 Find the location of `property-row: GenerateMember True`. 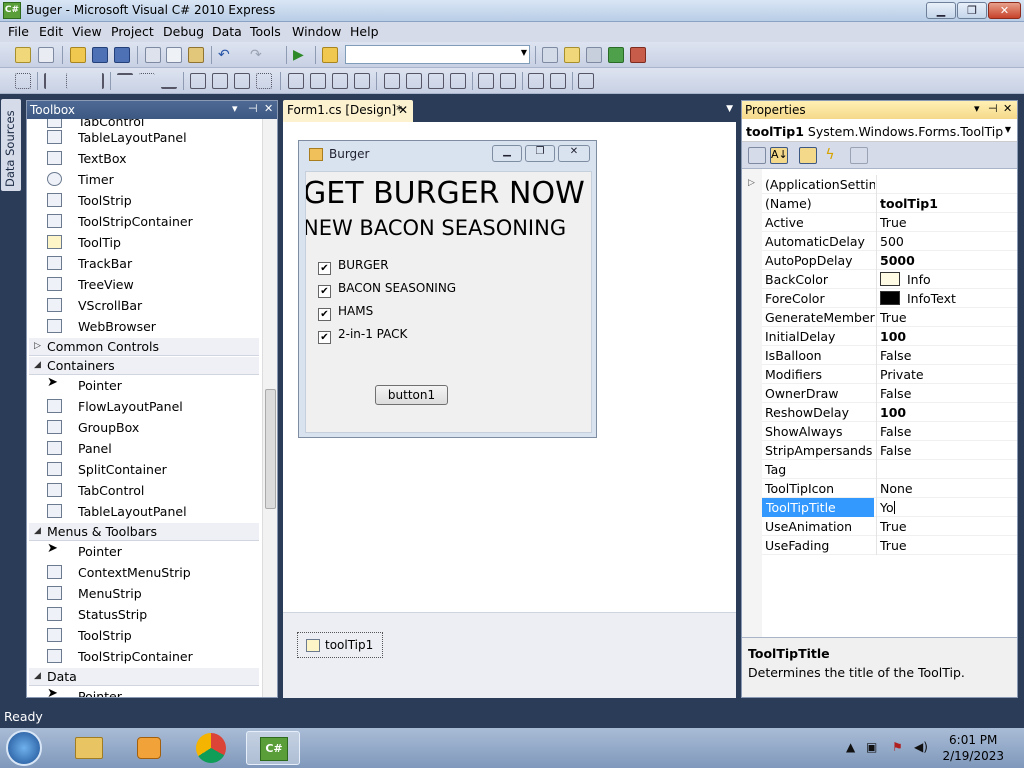

property-row: GenerateMember True is located at coordinates (889, 317).